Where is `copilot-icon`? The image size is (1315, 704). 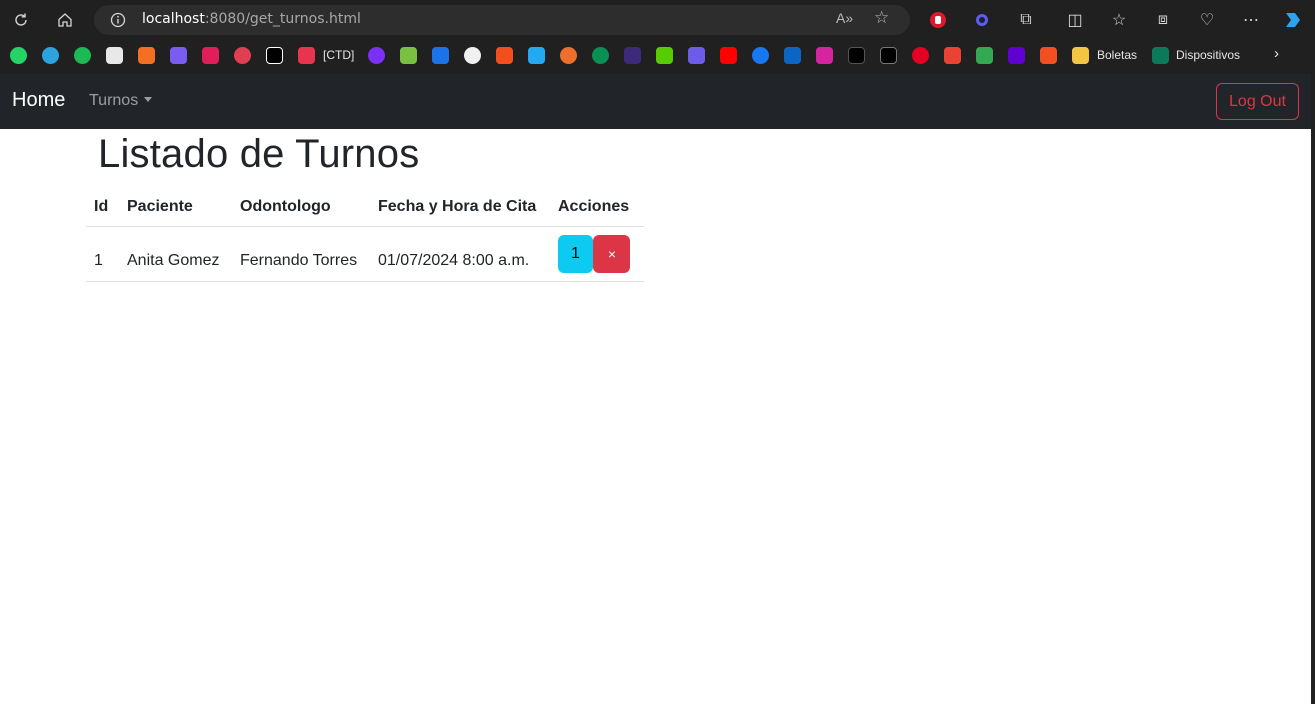 copilot-icon is located at coordinates (1293, 20).